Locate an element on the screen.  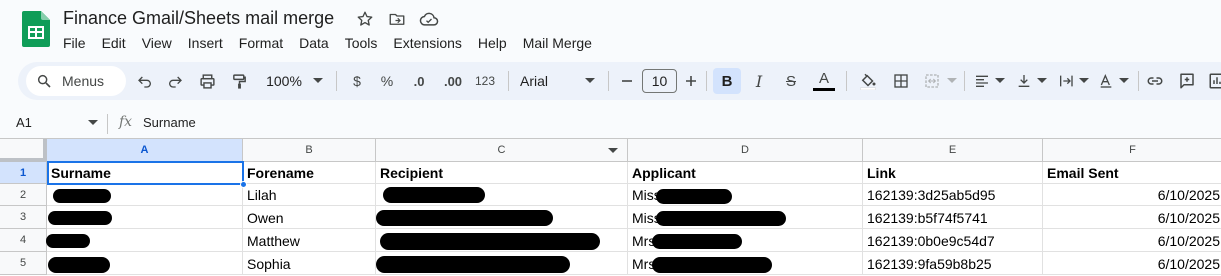
sheets-logo-icon is located at coordinates (36, 29).